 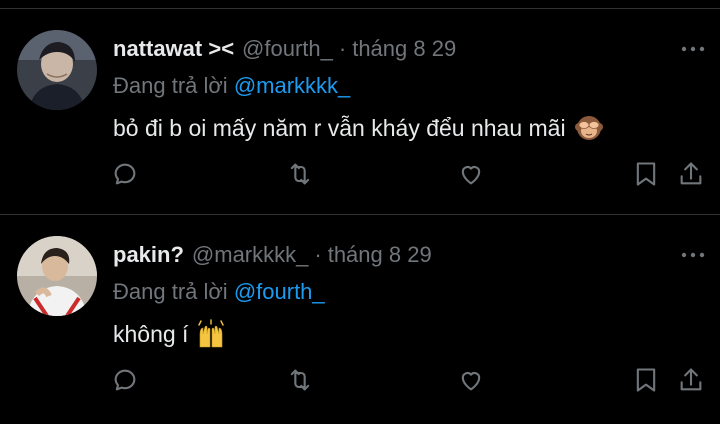 What do you see at coordinates (279, 291) in the screenshot?
I see `replying-to-handle: @fourth_` at bounding box center [279, 291].